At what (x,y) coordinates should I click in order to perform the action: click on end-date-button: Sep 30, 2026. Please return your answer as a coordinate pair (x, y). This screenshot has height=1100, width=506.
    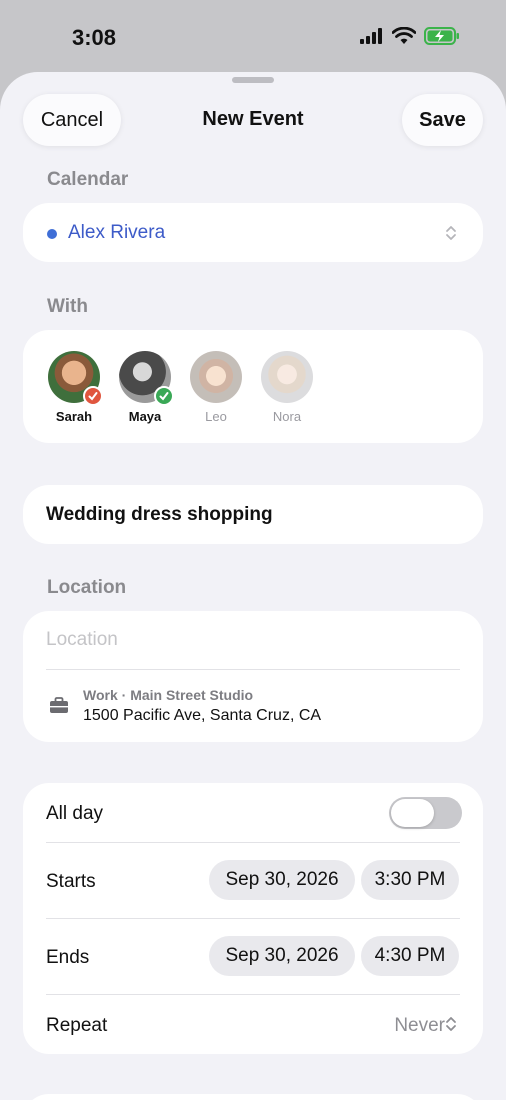
    Looking at the image, I should click on (282, 956).